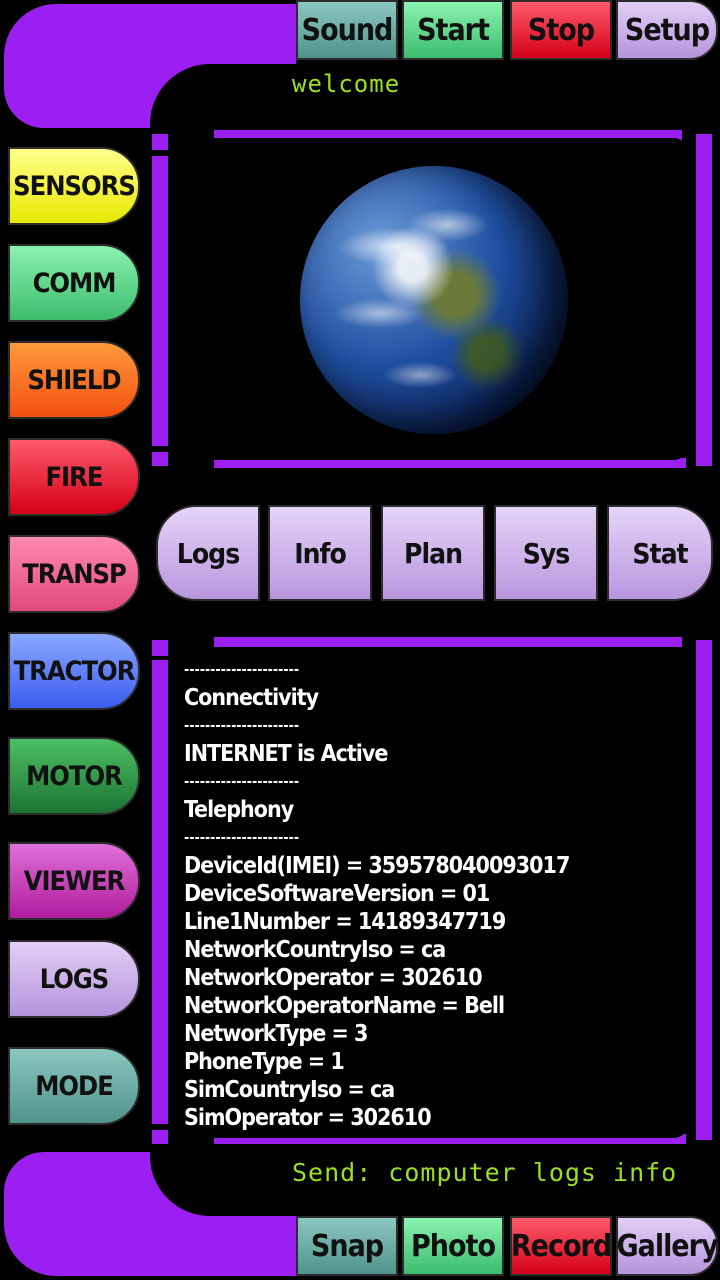 The image size is (720, 1280). Describe the element at coordinates (320, 553) in the screenshot. I see `tab-info: Info` at that location.